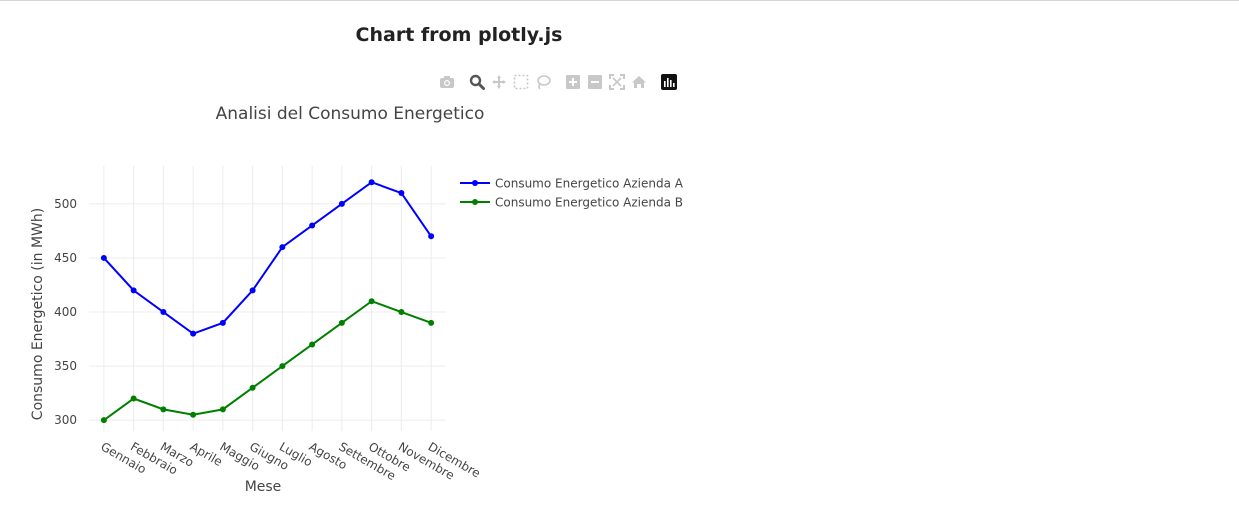  I want to click on x-tick-label: Aprile, so click(206, 454).